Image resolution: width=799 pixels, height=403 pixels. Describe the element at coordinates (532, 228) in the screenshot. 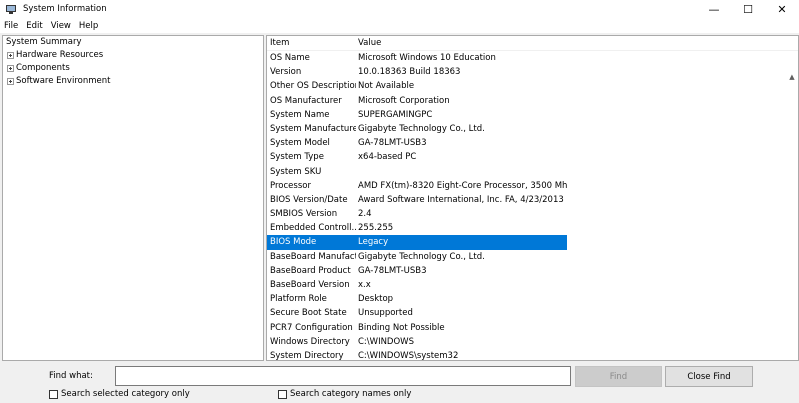

I see `table-row: Embedded Controll... 255.255` at that location.